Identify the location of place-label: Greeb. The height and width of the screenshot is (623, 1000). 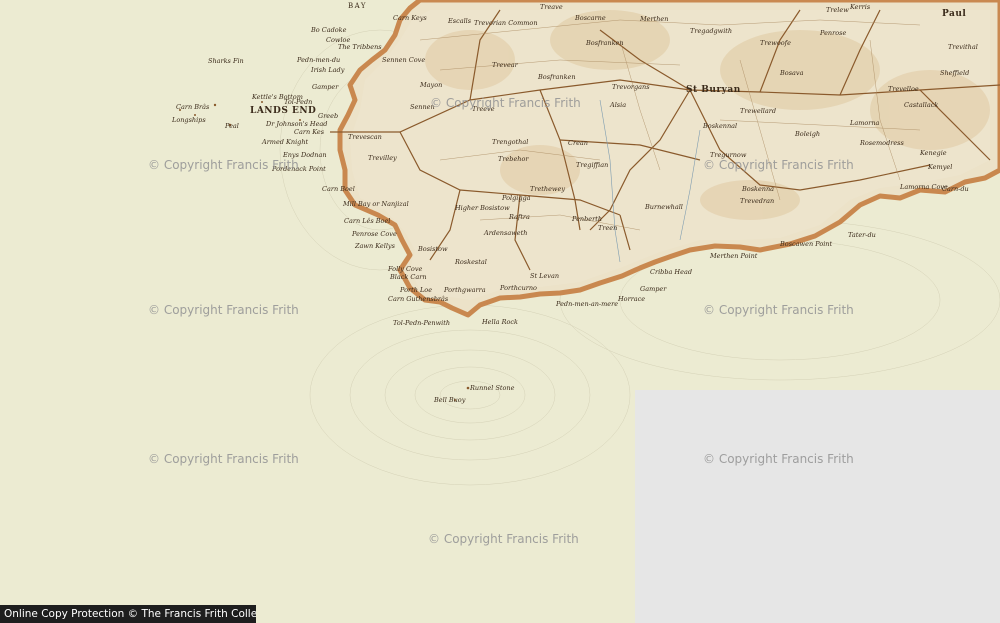
(328, 116).